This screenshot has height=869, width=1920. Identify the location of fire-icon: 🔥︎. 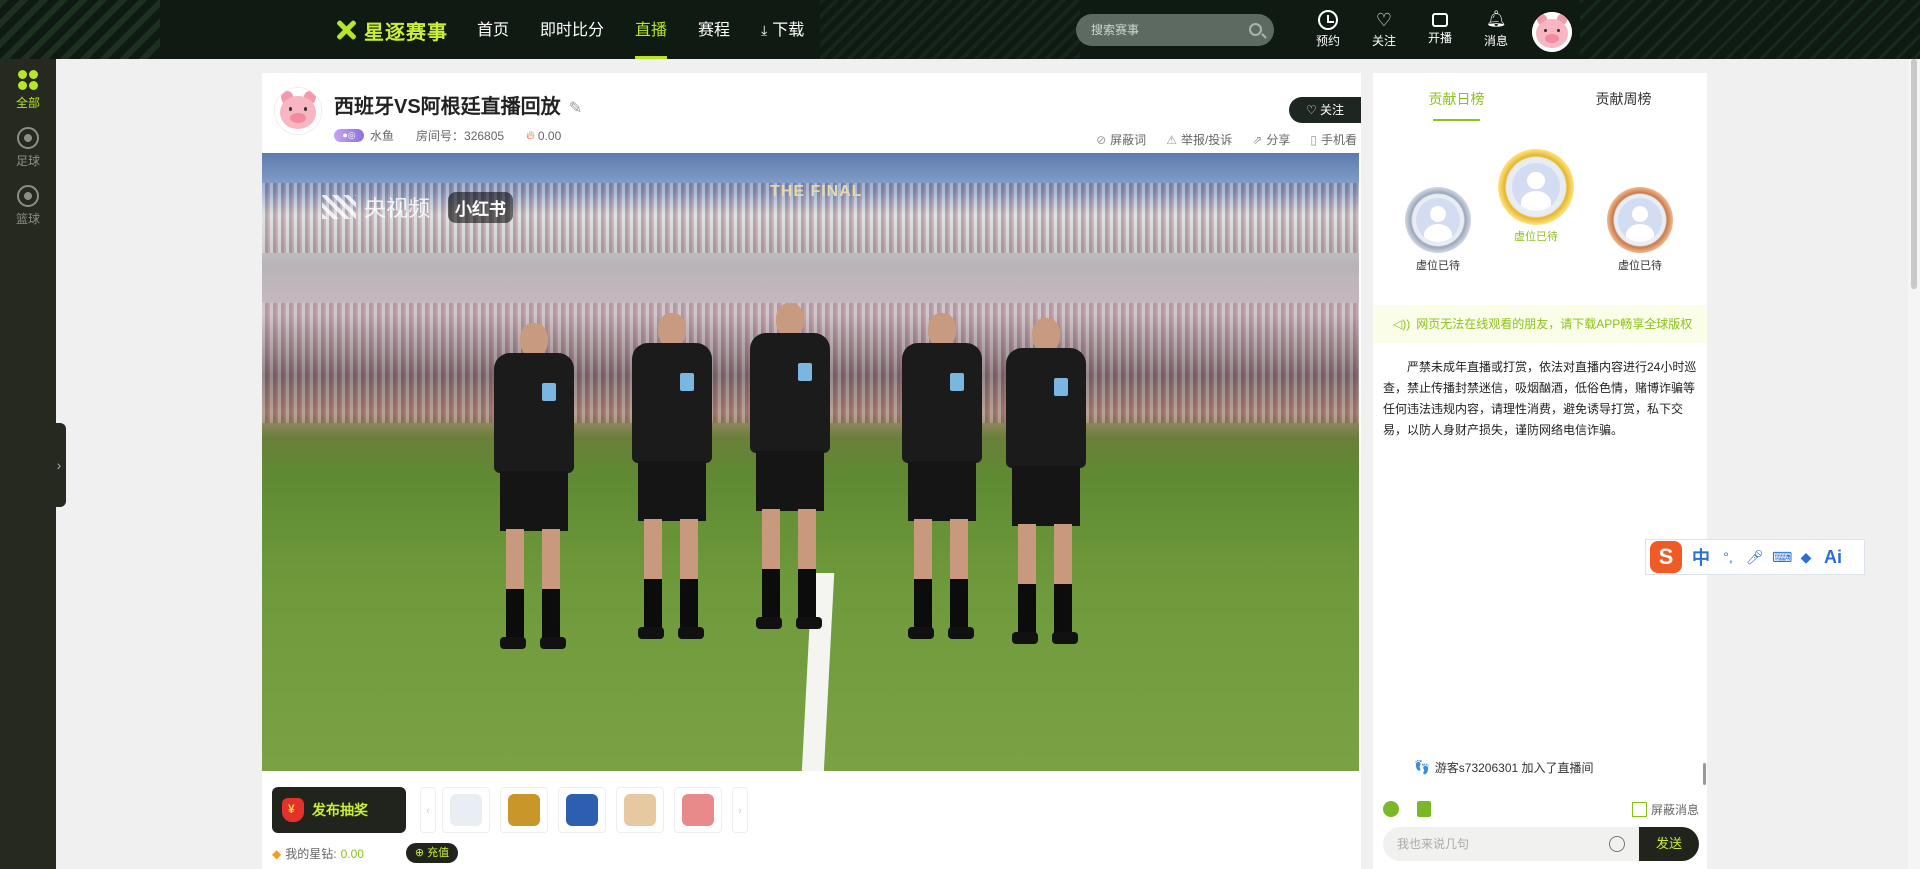
(530, 135).